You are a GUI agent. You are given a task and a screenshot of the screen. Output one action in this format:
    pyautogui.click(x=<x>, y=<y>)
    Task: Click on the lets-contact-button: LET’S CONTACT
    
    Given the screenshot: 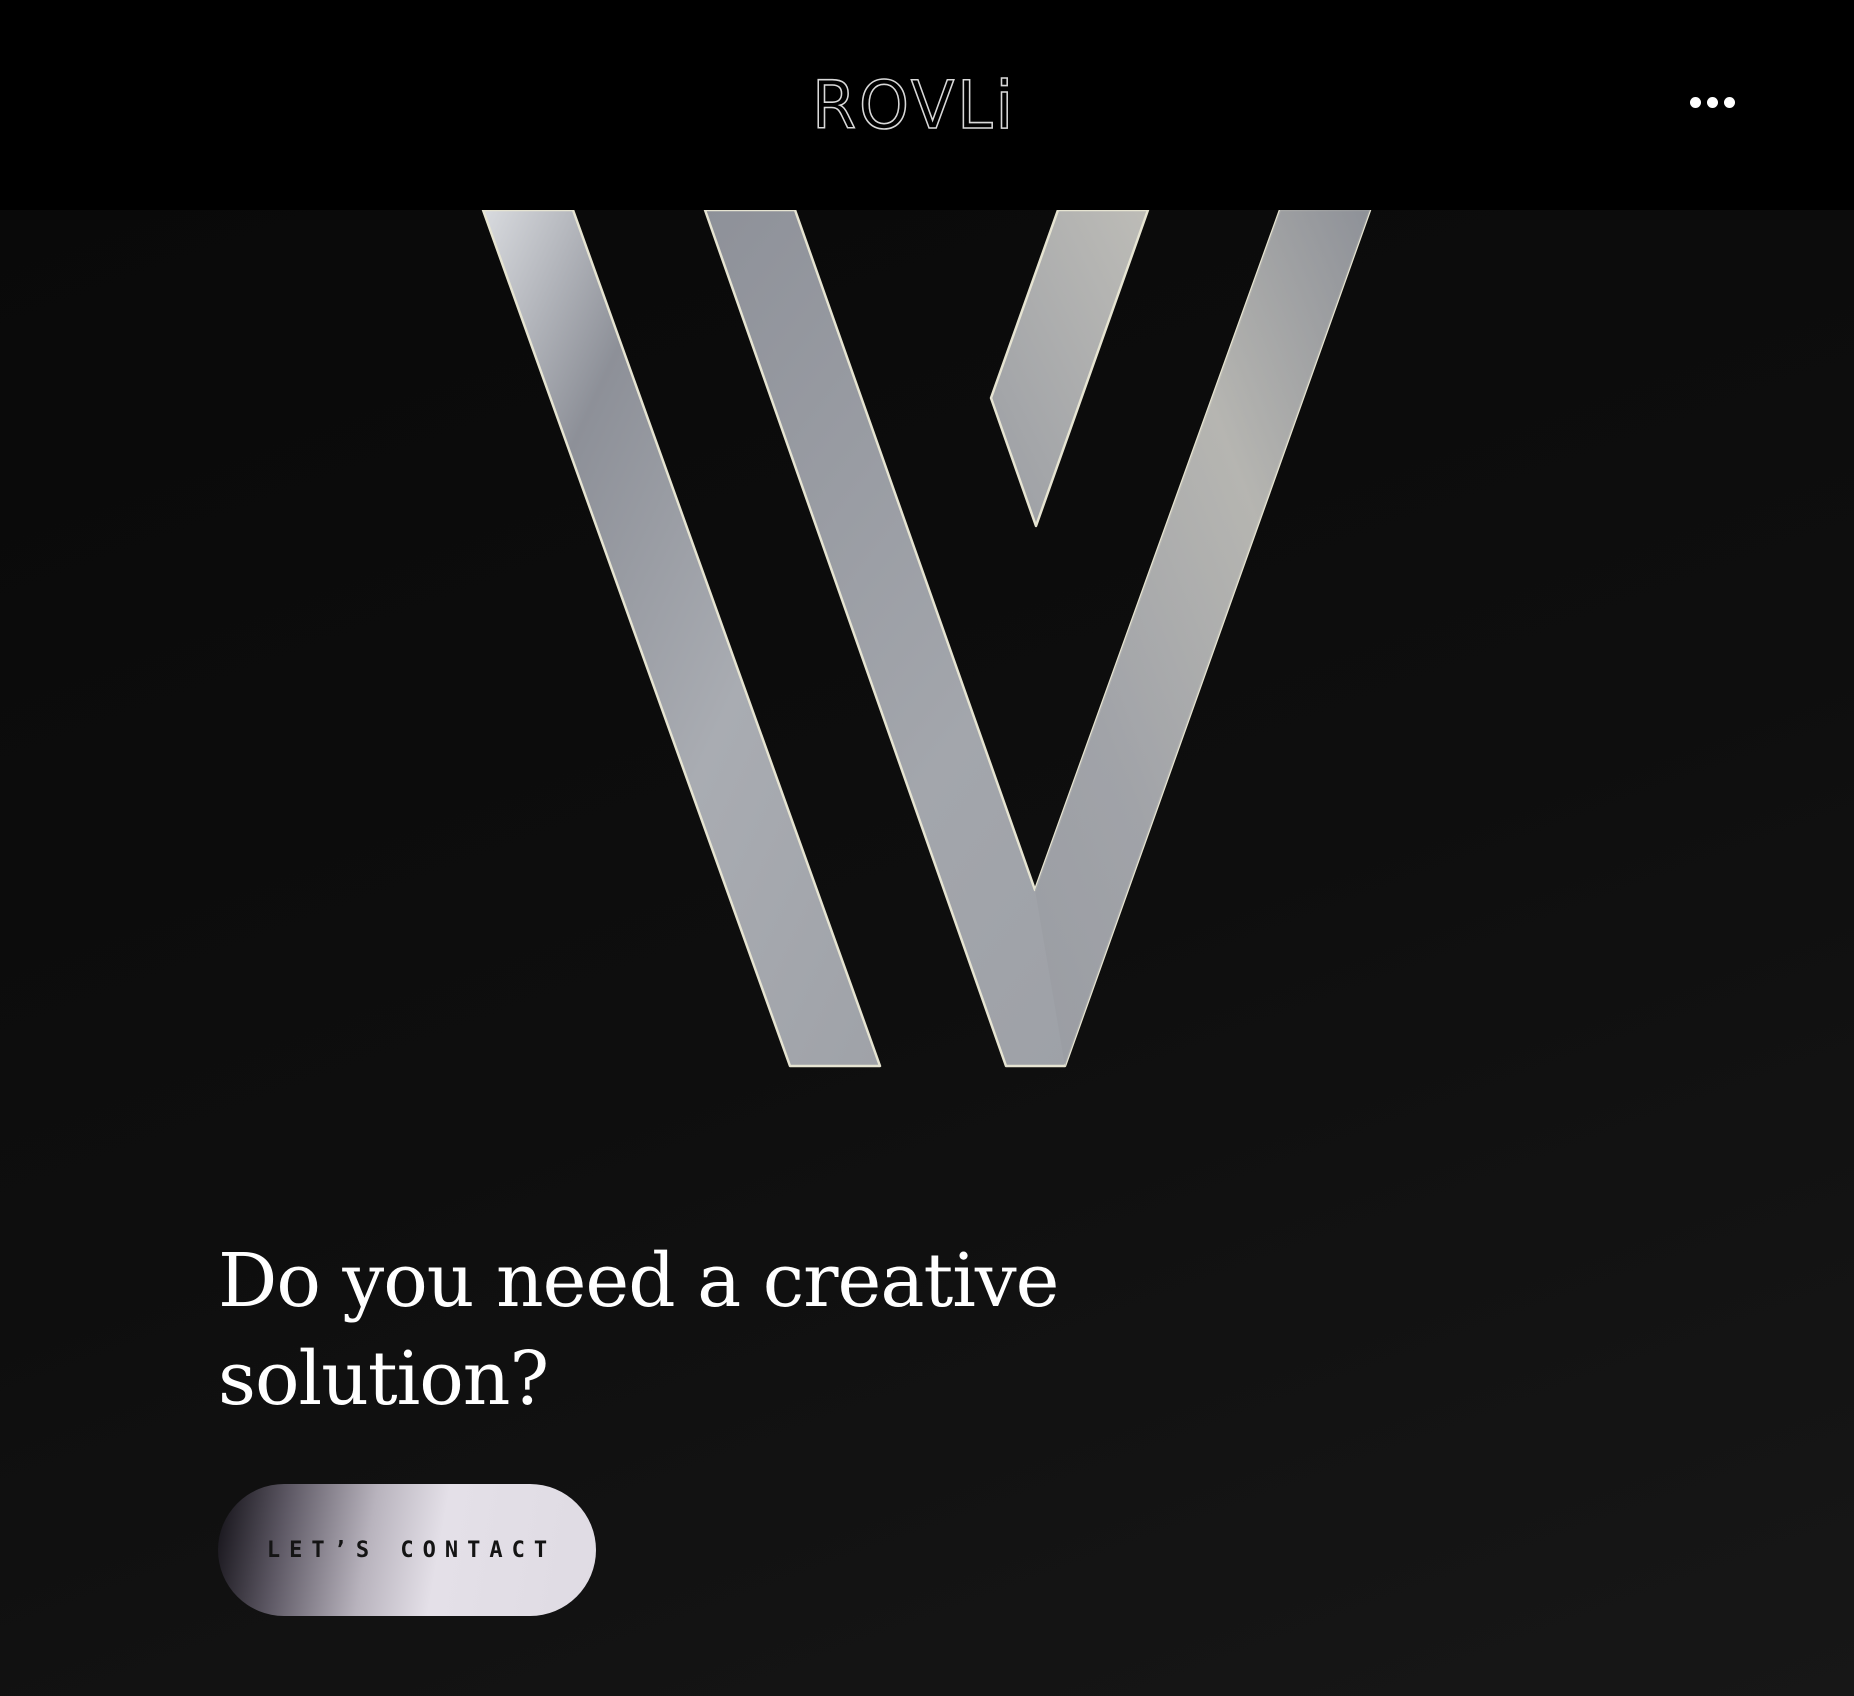 What is the action you would take?
    pyautogui.click(x=407, y=1550)
    